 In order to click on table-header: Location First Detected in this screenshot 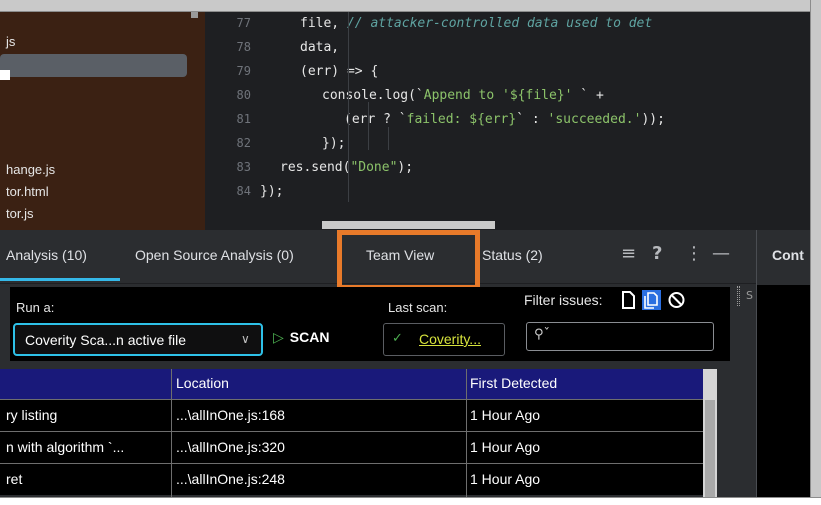, I will do `click(351, 384)`.